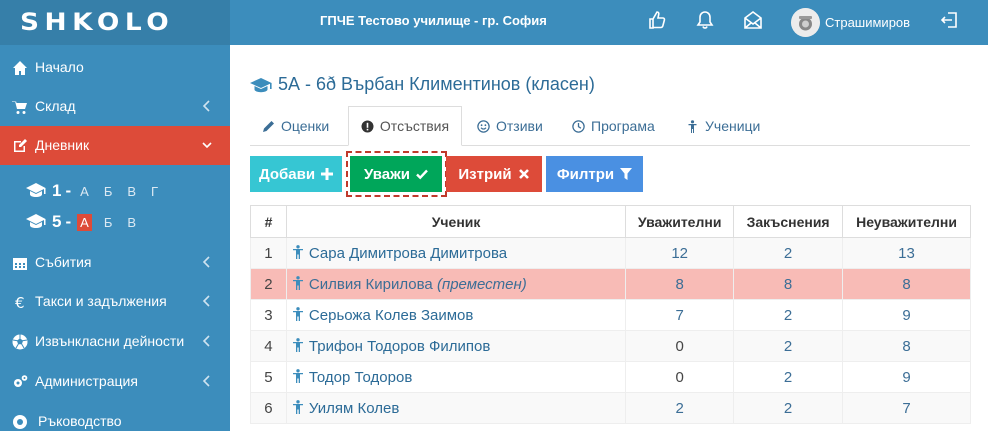 The image size is (988, 431). I want to click on class-link-5a: А, so click(84, 222).